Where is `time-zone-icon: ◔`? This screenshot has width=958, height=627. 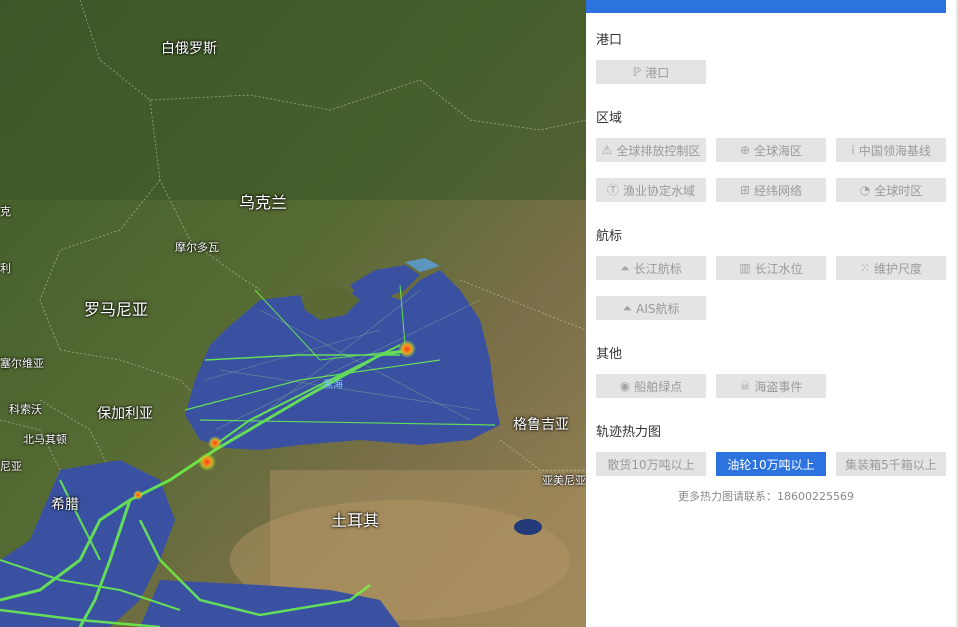 time-zone-icon: ◔ is located at coordinates (865, 190).